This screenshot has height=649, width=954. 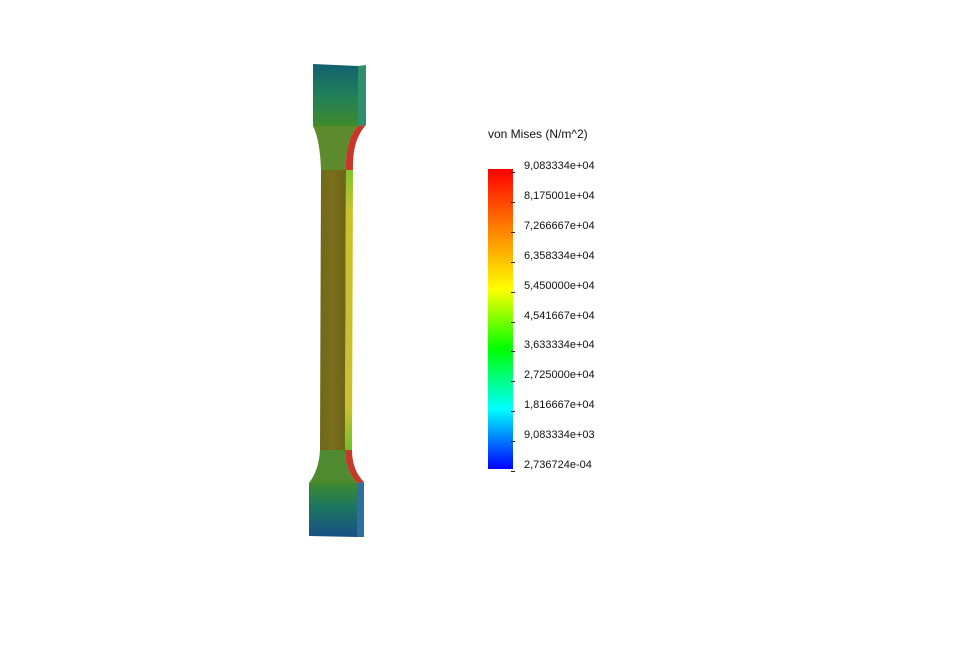 What do you see at coordinates (559, 405) in the screenshot?
I see `legend-tick-label: 1,816667e+04` at bounding box center [559, 405].